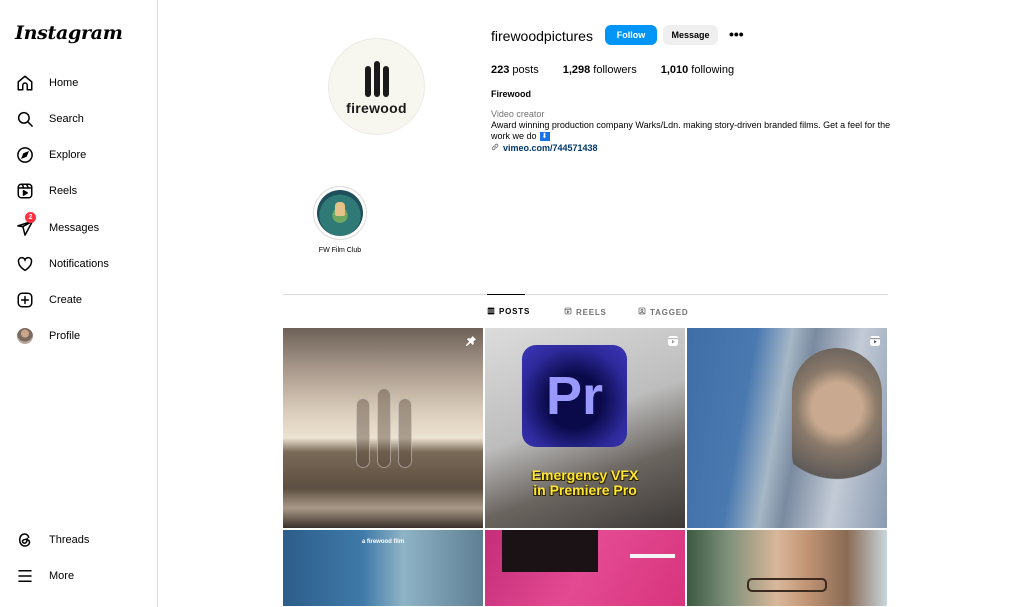  I want to click on tagged-icon, so click(642, 312).